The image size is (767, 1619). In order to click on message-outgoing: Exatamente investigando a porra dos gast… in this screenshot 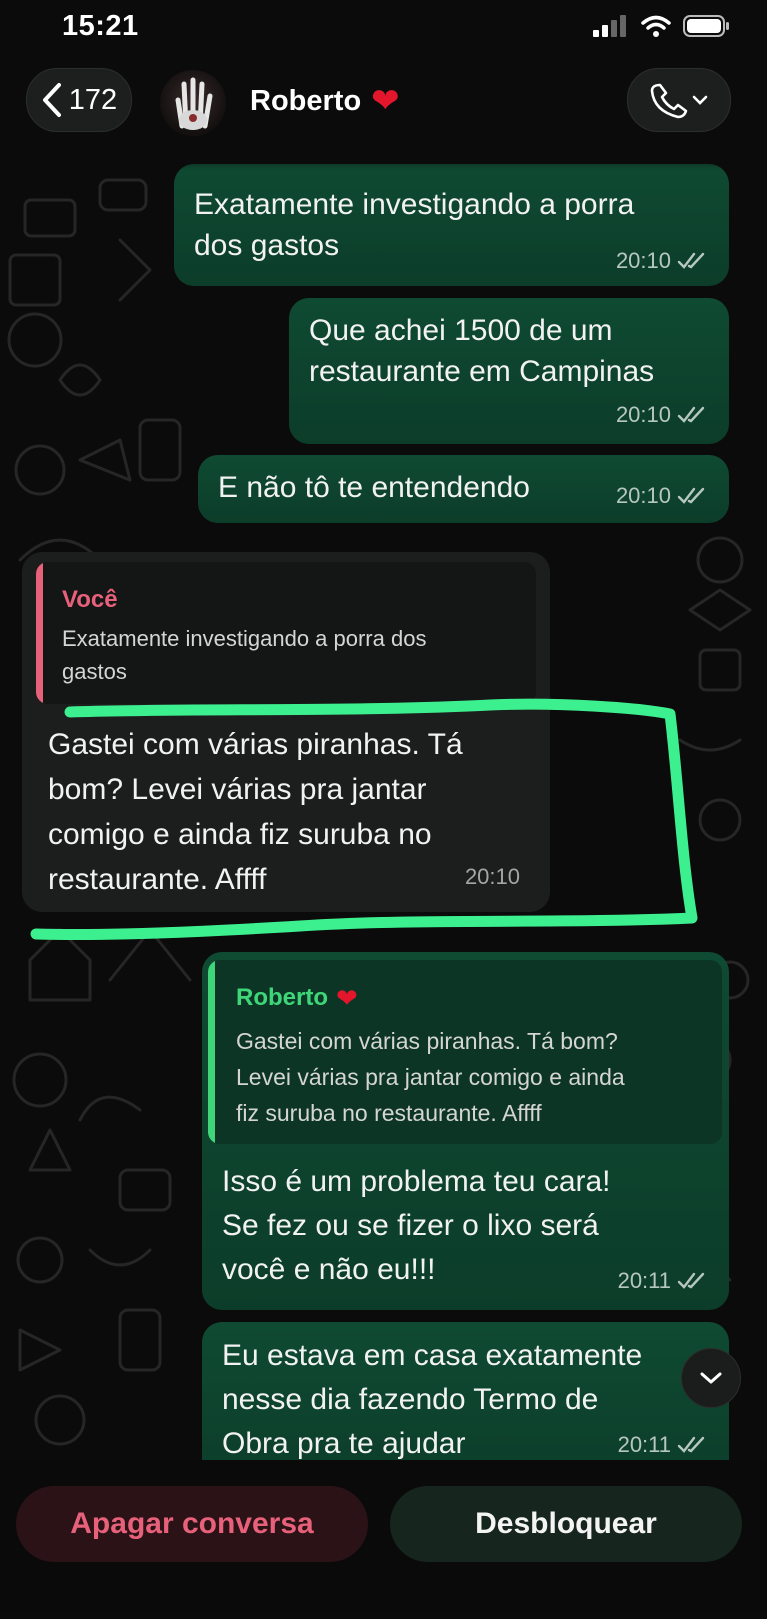, I will do `click(451, 225)`.